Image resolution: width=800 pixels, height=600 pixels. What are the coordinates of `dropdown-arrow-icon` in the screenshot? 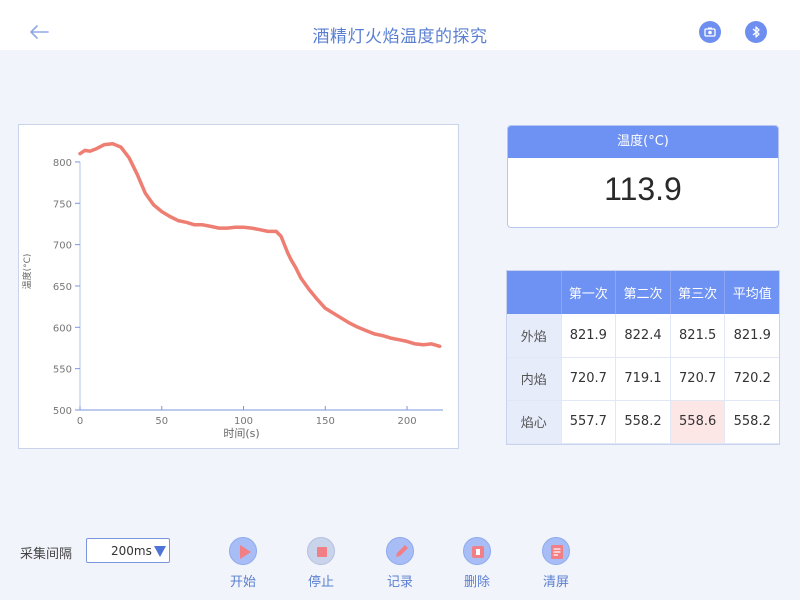 It's located at (160, 551).